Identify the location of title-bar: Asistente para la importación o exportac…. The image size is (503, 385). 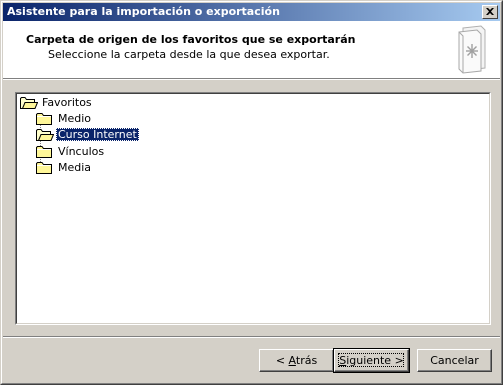
(251, 12).